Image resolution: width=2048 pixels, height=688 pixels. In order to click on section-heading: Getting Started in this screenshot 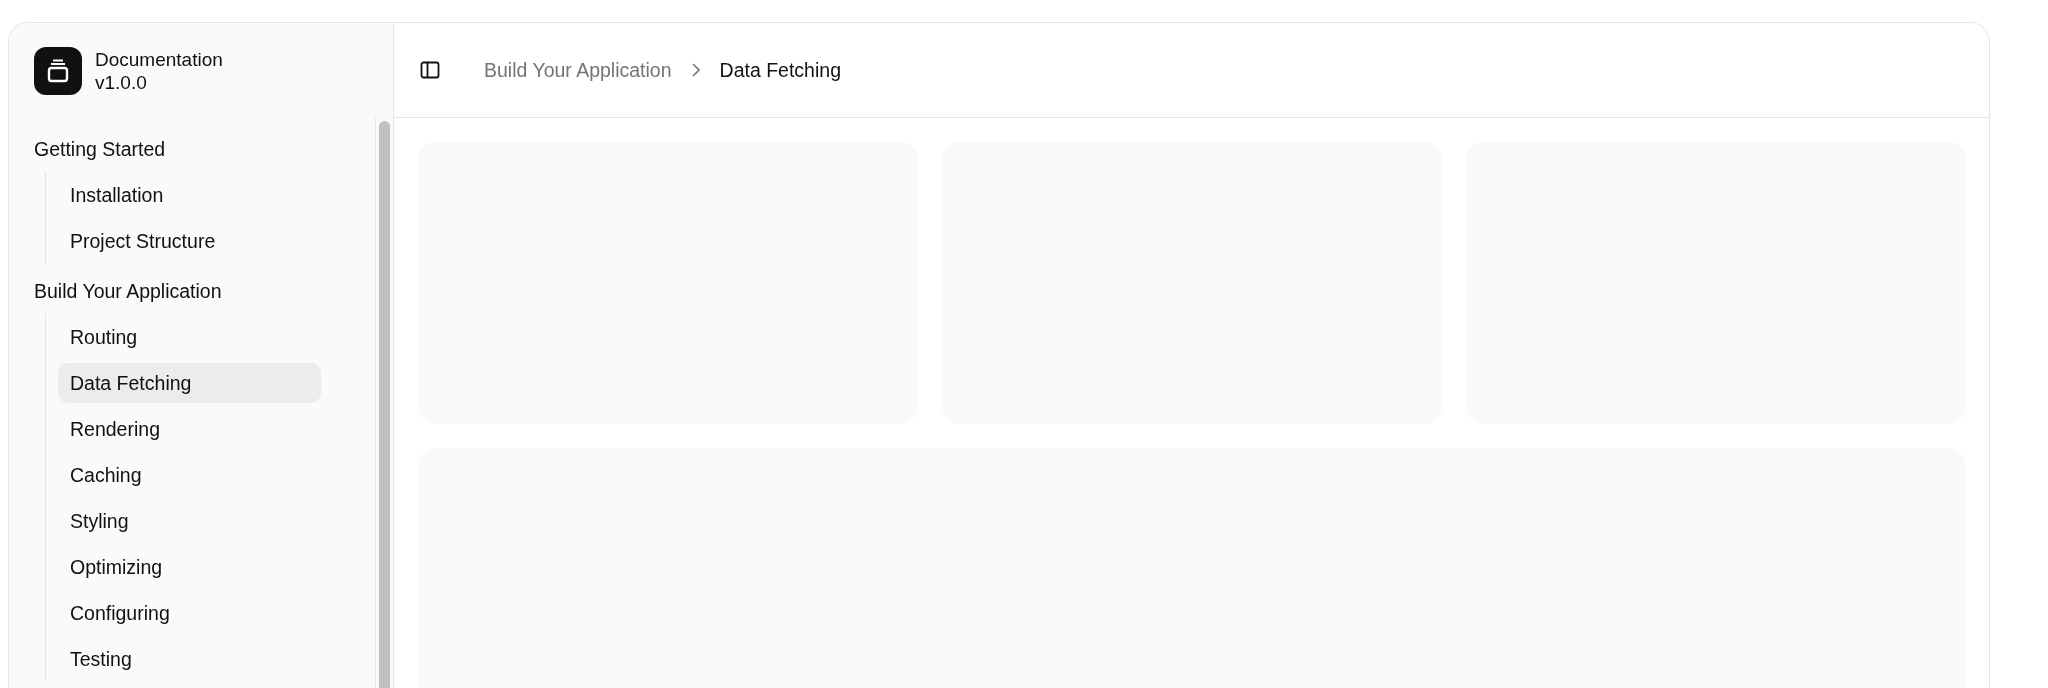, I will do `click(100, 149)`.